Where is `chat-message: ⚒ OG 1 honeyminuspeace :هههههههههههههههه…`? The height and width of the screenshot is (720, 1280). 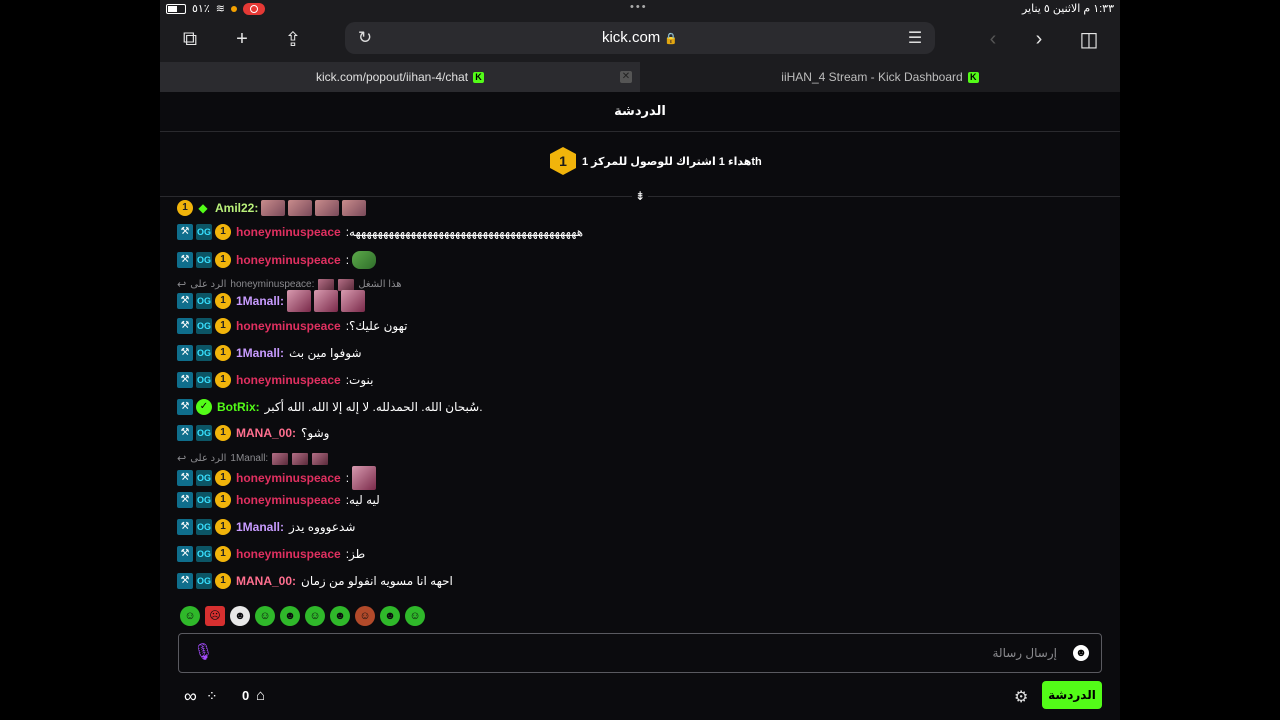
chat-message: ⚒ OG 1 honeyminuspeace :هههههههههههههههه… is located at coordinates (380, 232).